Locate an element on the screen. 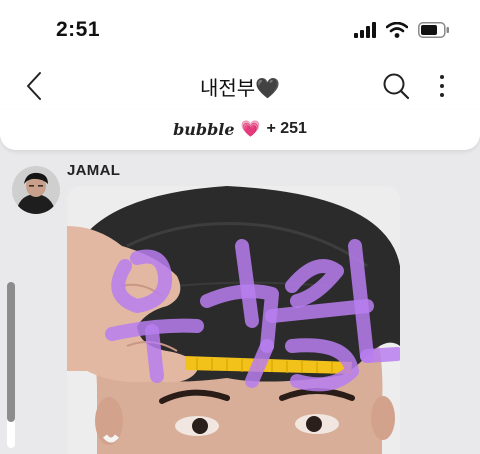  more-vertical-icon is located at coordinates (442, 86).